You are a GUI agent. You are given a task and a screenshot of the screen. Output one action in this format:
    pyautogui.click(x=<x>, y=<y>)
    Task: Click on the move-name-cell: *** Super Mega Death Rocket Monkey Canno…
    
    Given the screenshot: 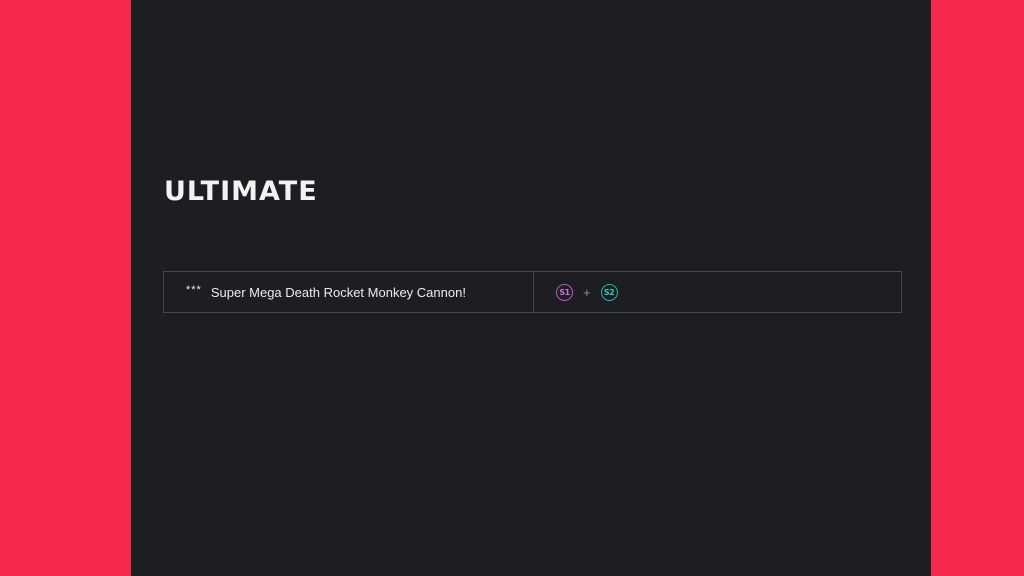 What is the action you would take?
    pyautogui.click(x=349, y=292)
    